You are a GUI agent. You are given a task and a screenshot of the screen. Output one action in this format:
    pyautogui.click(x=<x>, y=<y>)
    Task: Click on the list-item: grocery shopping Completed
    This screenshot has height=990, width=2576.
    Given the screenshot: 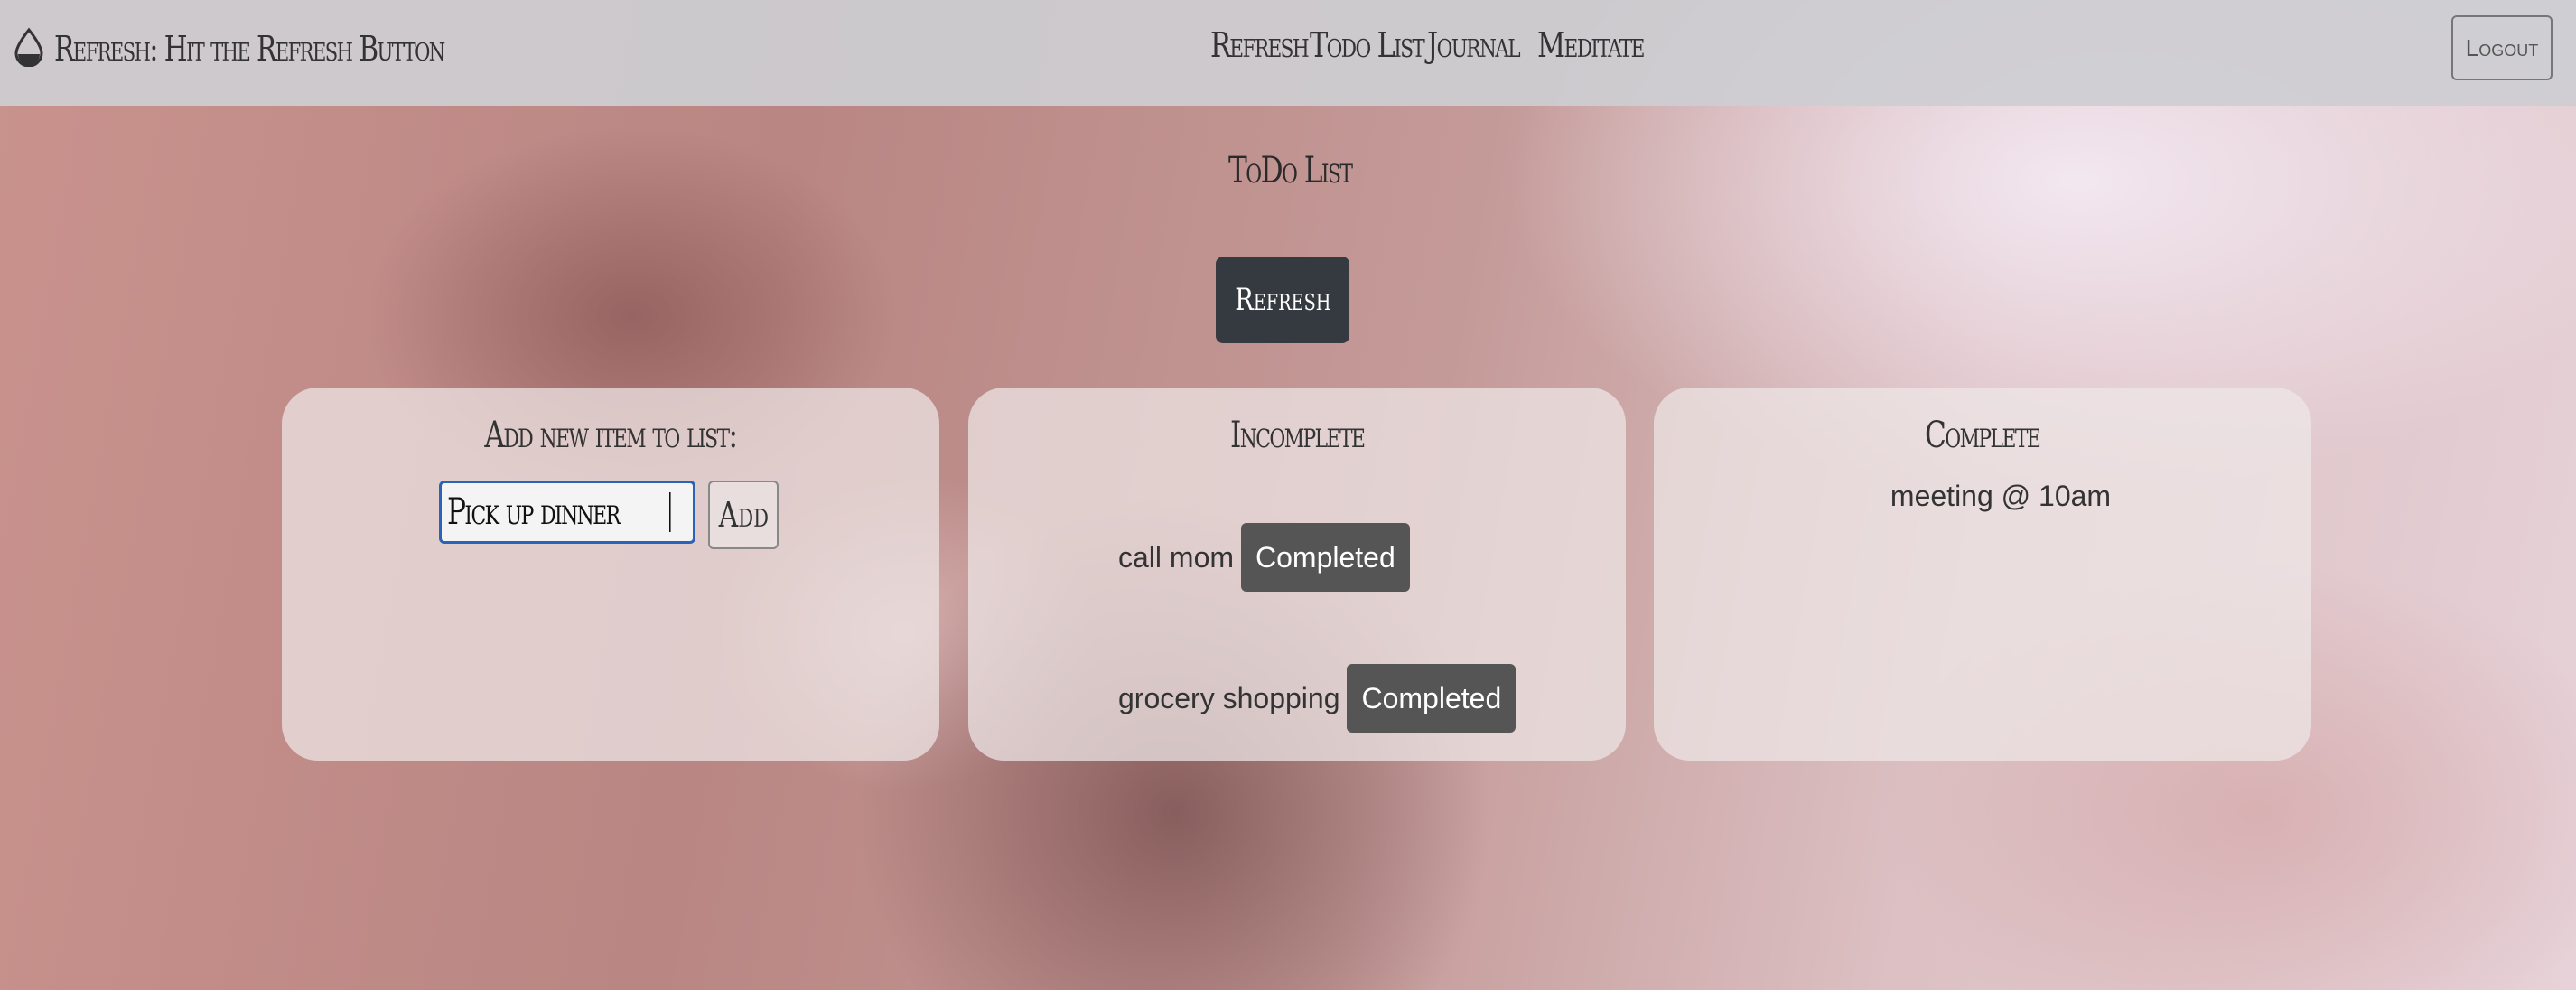 What is the action you would take?
    pyautogui.click(x=1317, y=698)
    